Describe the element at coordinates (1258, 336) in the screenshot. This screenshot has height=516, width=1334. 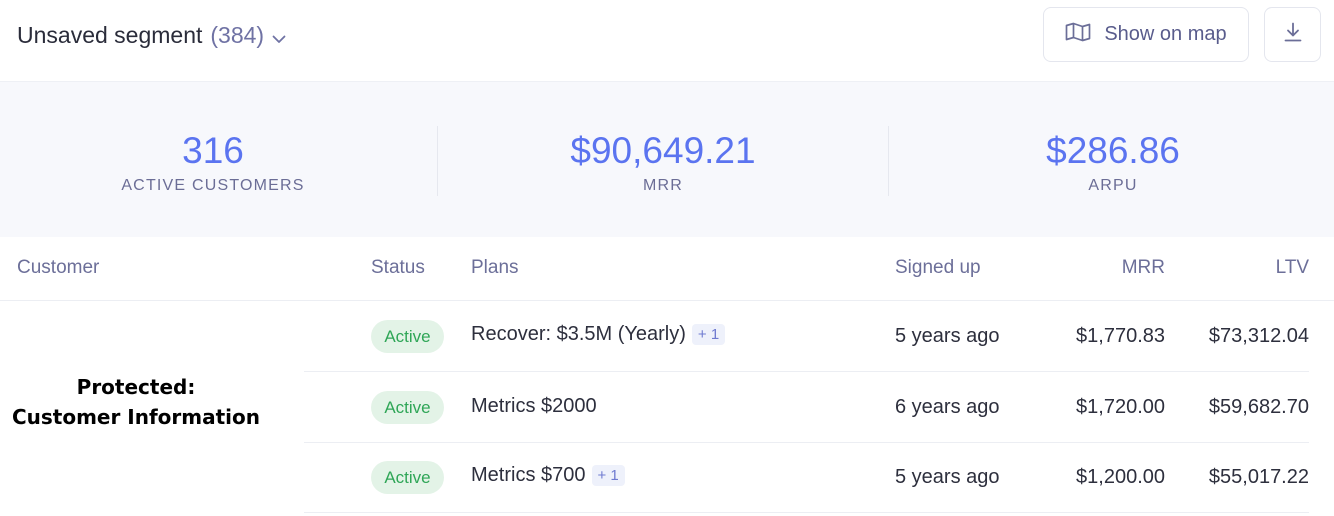
I see `ltv-cell: $73,312.04` at that location.